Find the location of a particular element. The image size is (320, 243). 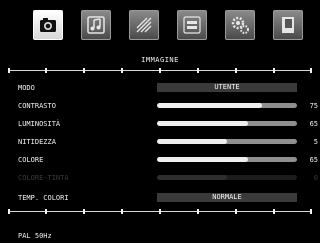

color-fill is located at coordinates (202, 159).